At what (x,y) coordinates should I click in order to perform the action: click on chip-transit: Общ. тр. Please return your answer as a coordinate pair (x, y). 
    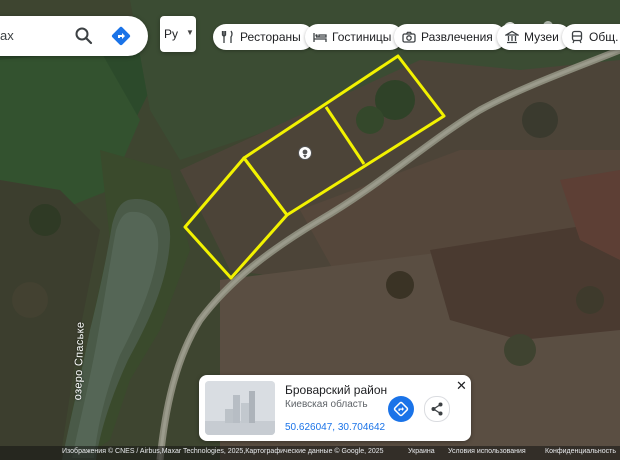
    Looking at the image, I should click on (591, 37).